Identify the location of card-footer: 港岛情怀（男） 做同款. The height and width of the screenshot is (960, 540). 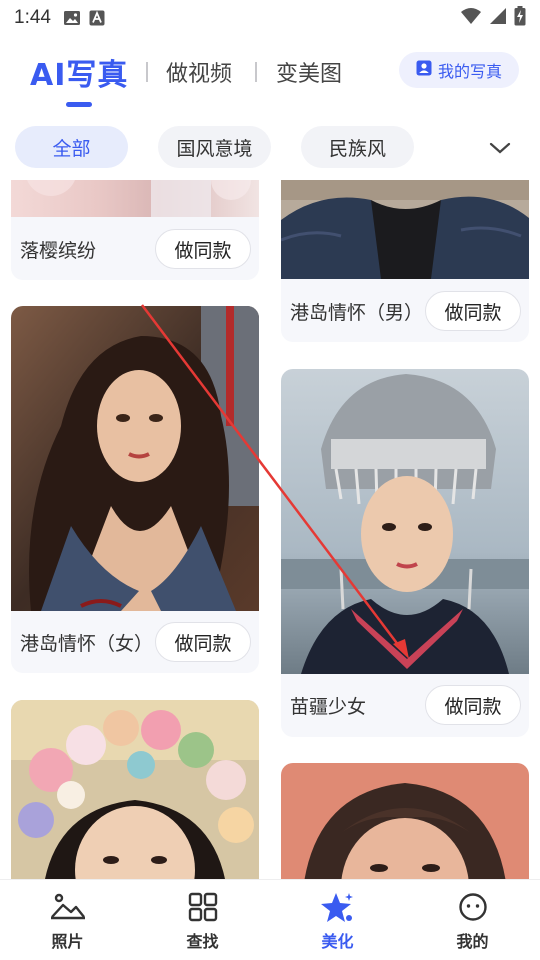
(405, 311).